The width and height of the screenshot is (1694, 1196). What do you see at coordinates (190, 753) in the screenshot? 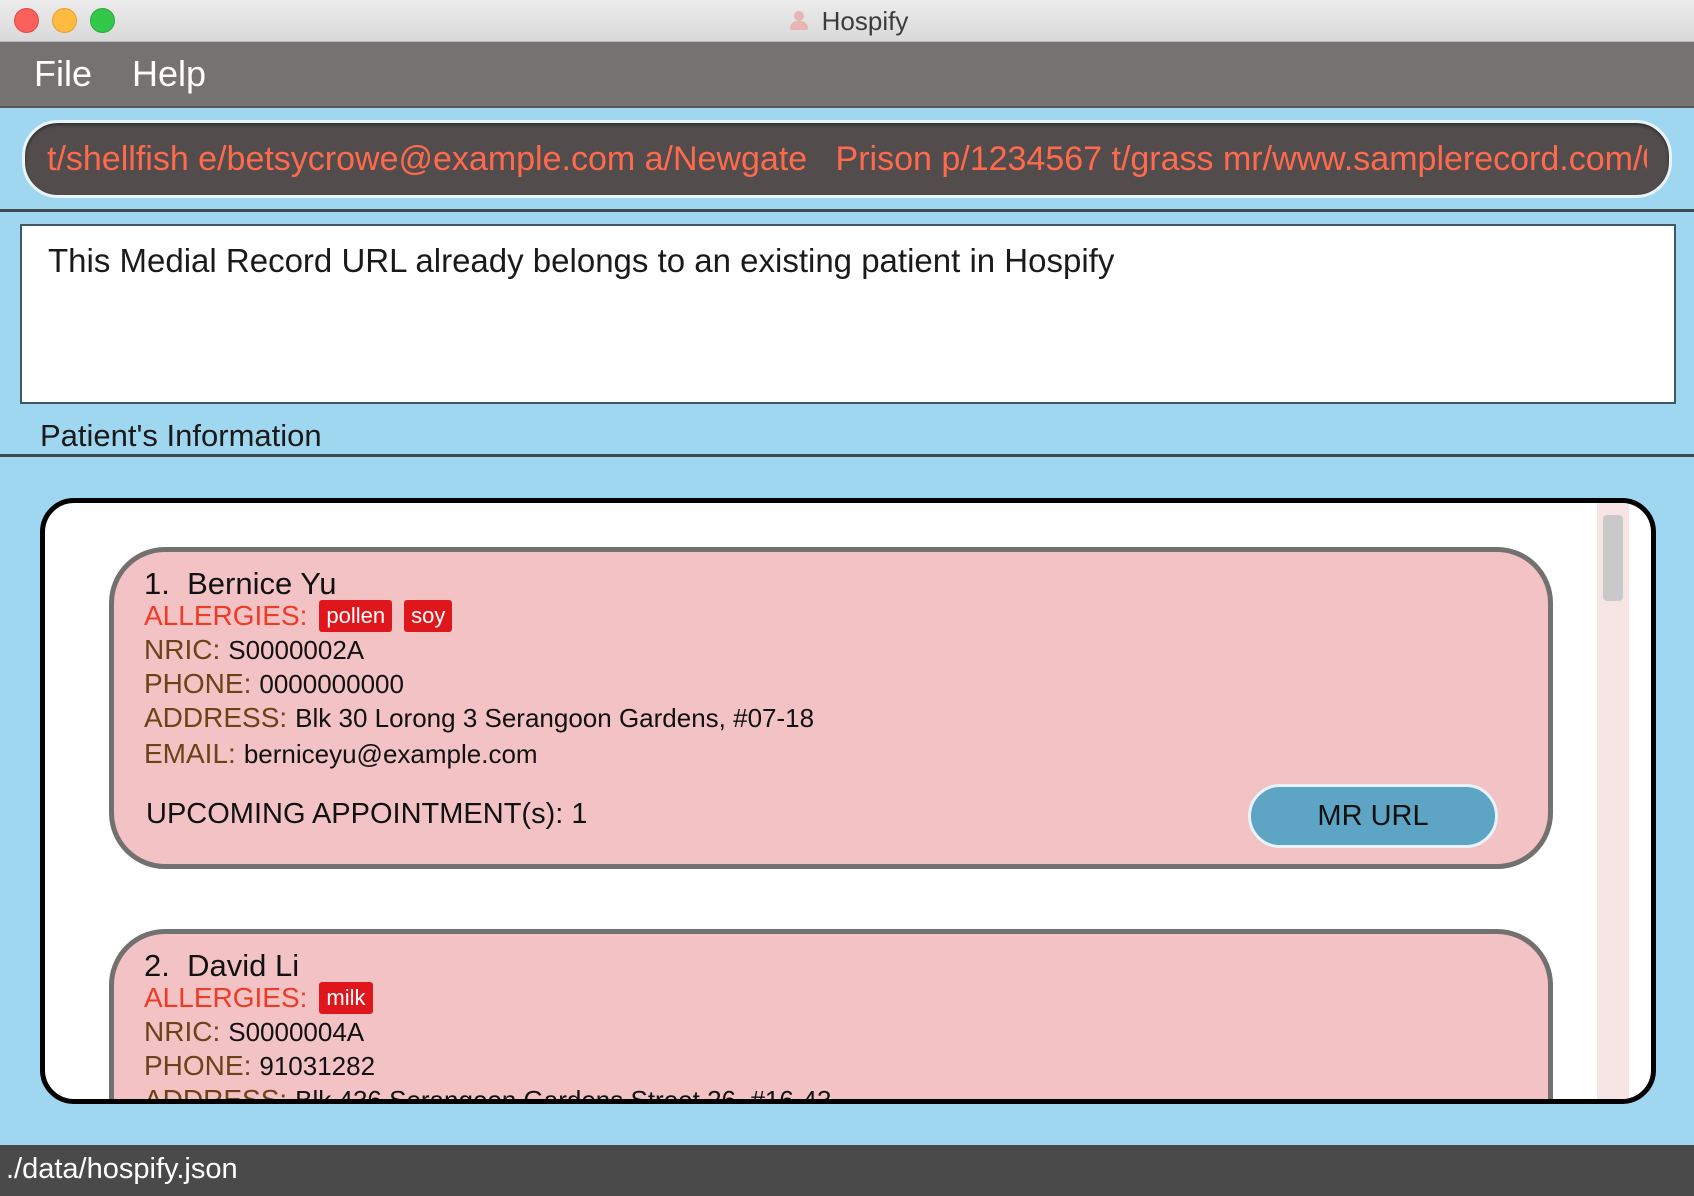
I see `email-label: EMAIL:` at bounding box center [190, 753].